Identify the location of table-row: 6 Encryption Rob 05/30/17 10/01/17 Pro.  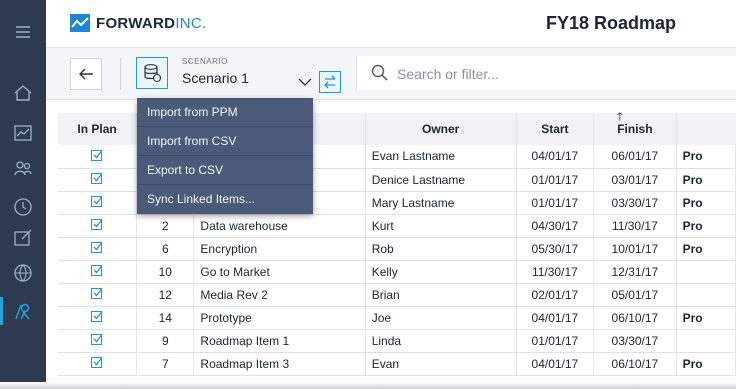
(397, 249).